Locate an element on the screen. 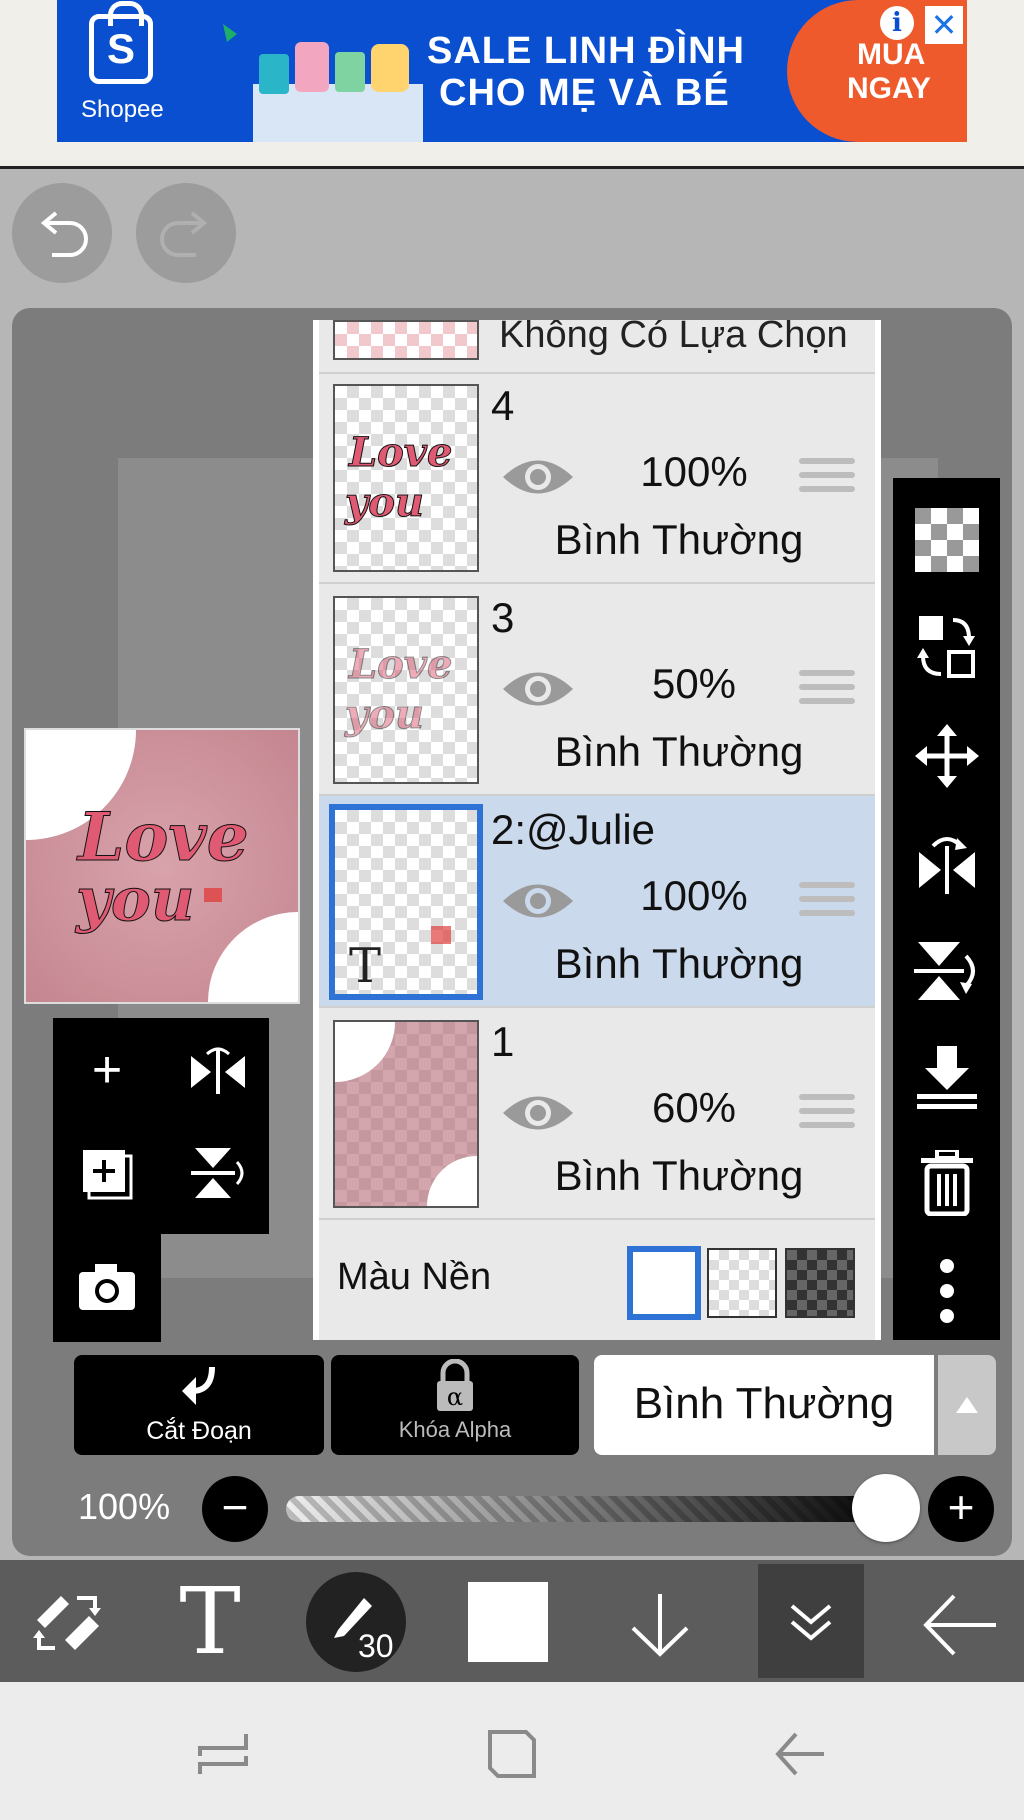  camera-icon is located at coordinates (107, 1287).